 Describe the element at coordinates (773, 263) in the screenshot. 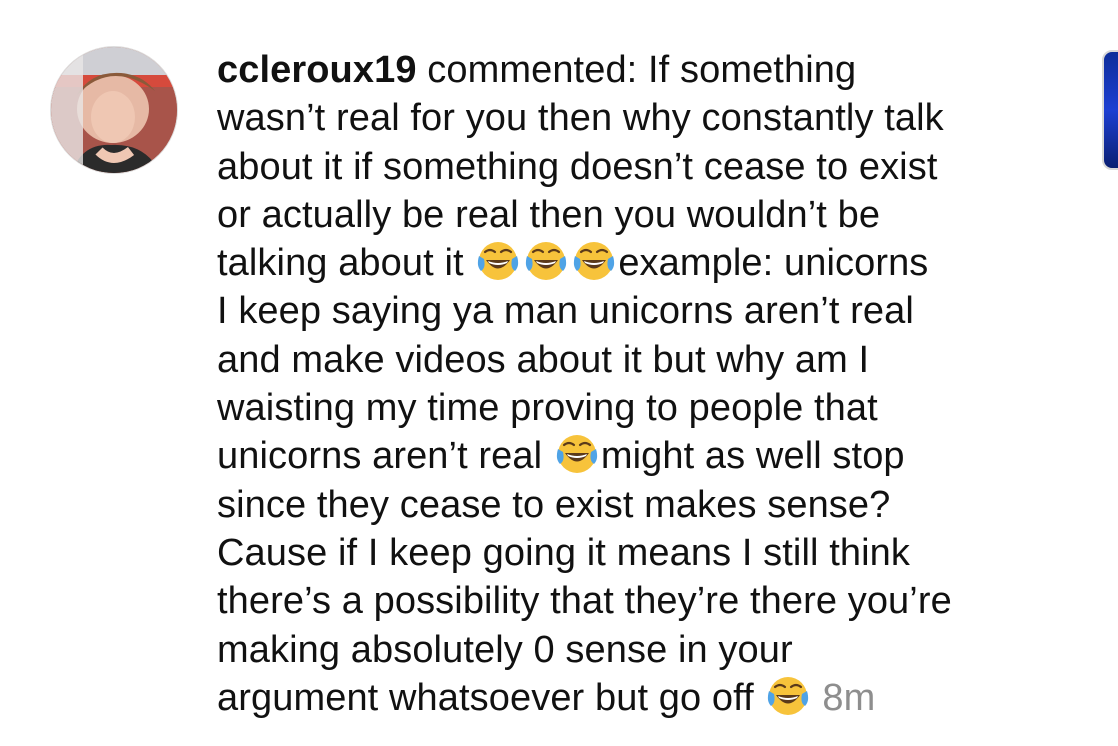

I see `comment-line-text: example: unicorns` at that location.